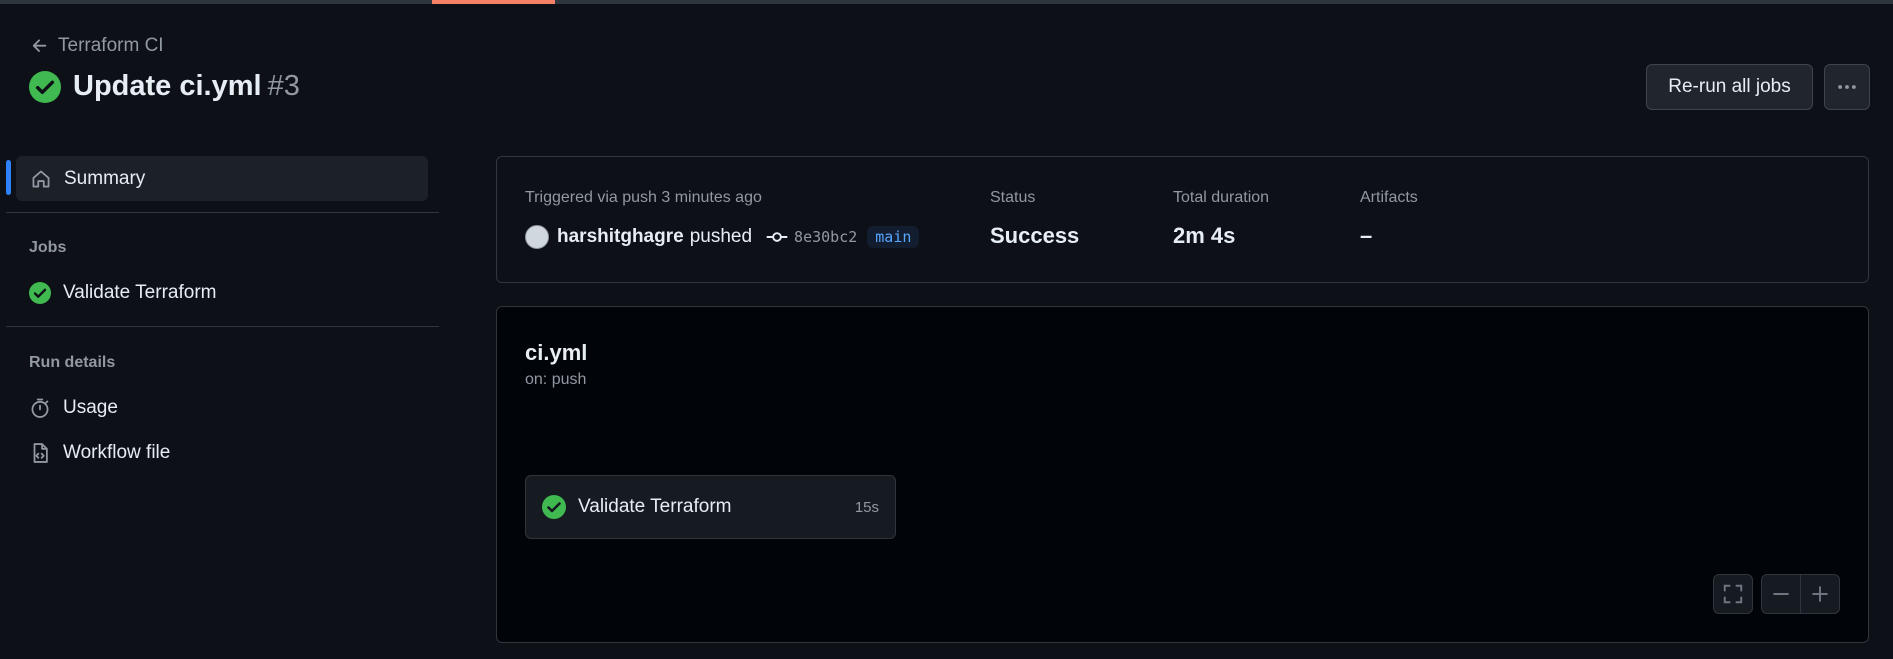  What do you see at coordinates (893, 237) in the screenshot?
I see `branch-badge: main` at bounding box center [893, 237].